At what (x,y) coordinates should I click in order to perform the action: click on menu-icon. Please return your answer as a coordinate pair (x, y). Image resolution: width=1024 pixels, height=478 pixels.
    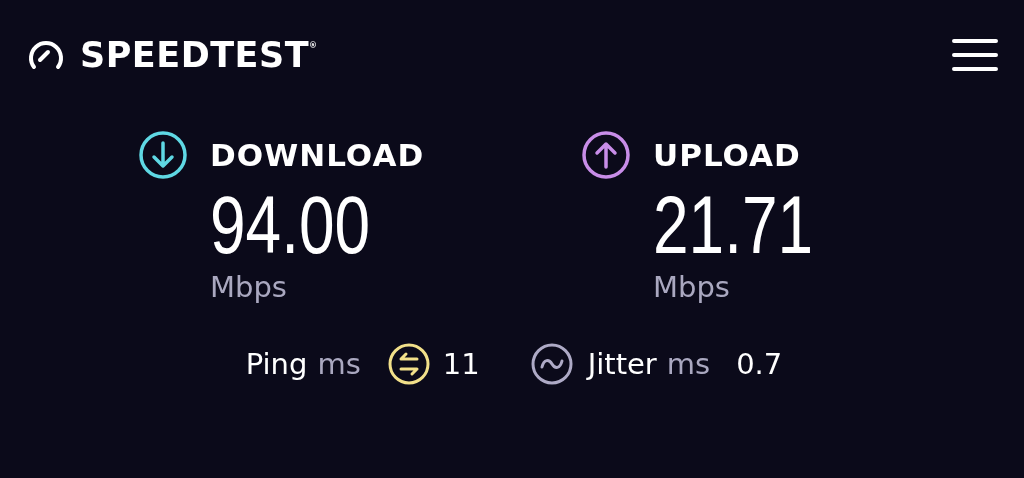
    Looking at the image, I should click on (975, 55).